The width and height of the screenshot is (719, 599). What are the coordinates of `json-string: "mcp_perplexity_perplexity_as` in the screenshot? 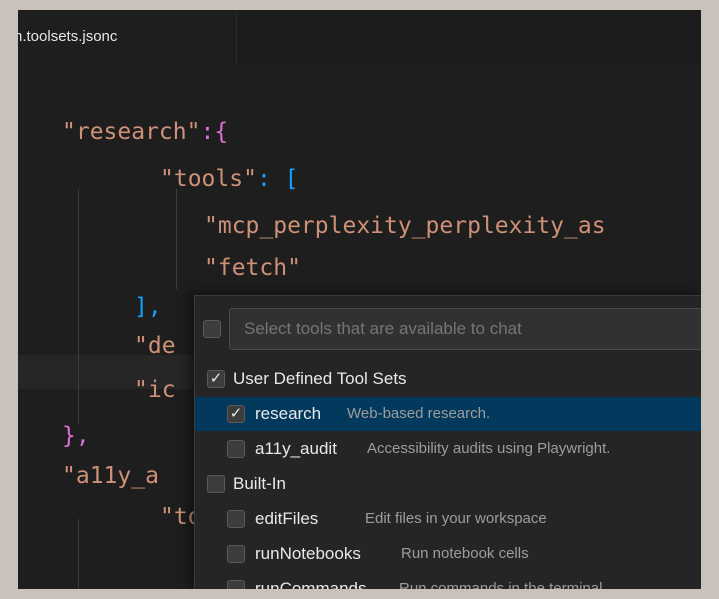 It's located at (405, 226).